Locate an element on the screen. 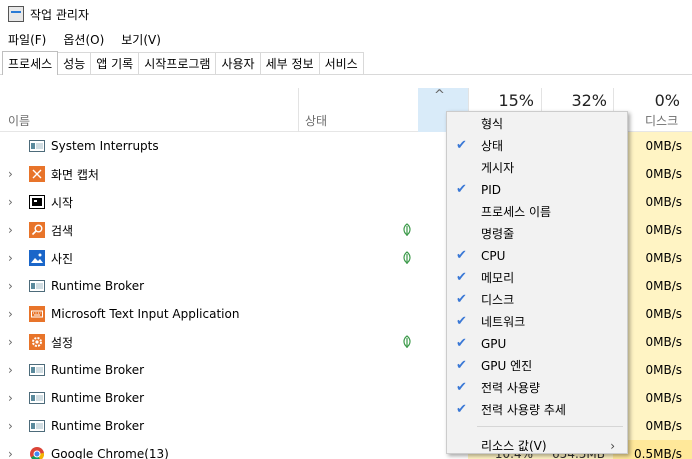  menu-item-label: 전력 사용량 is located at coordinates (511, 388).